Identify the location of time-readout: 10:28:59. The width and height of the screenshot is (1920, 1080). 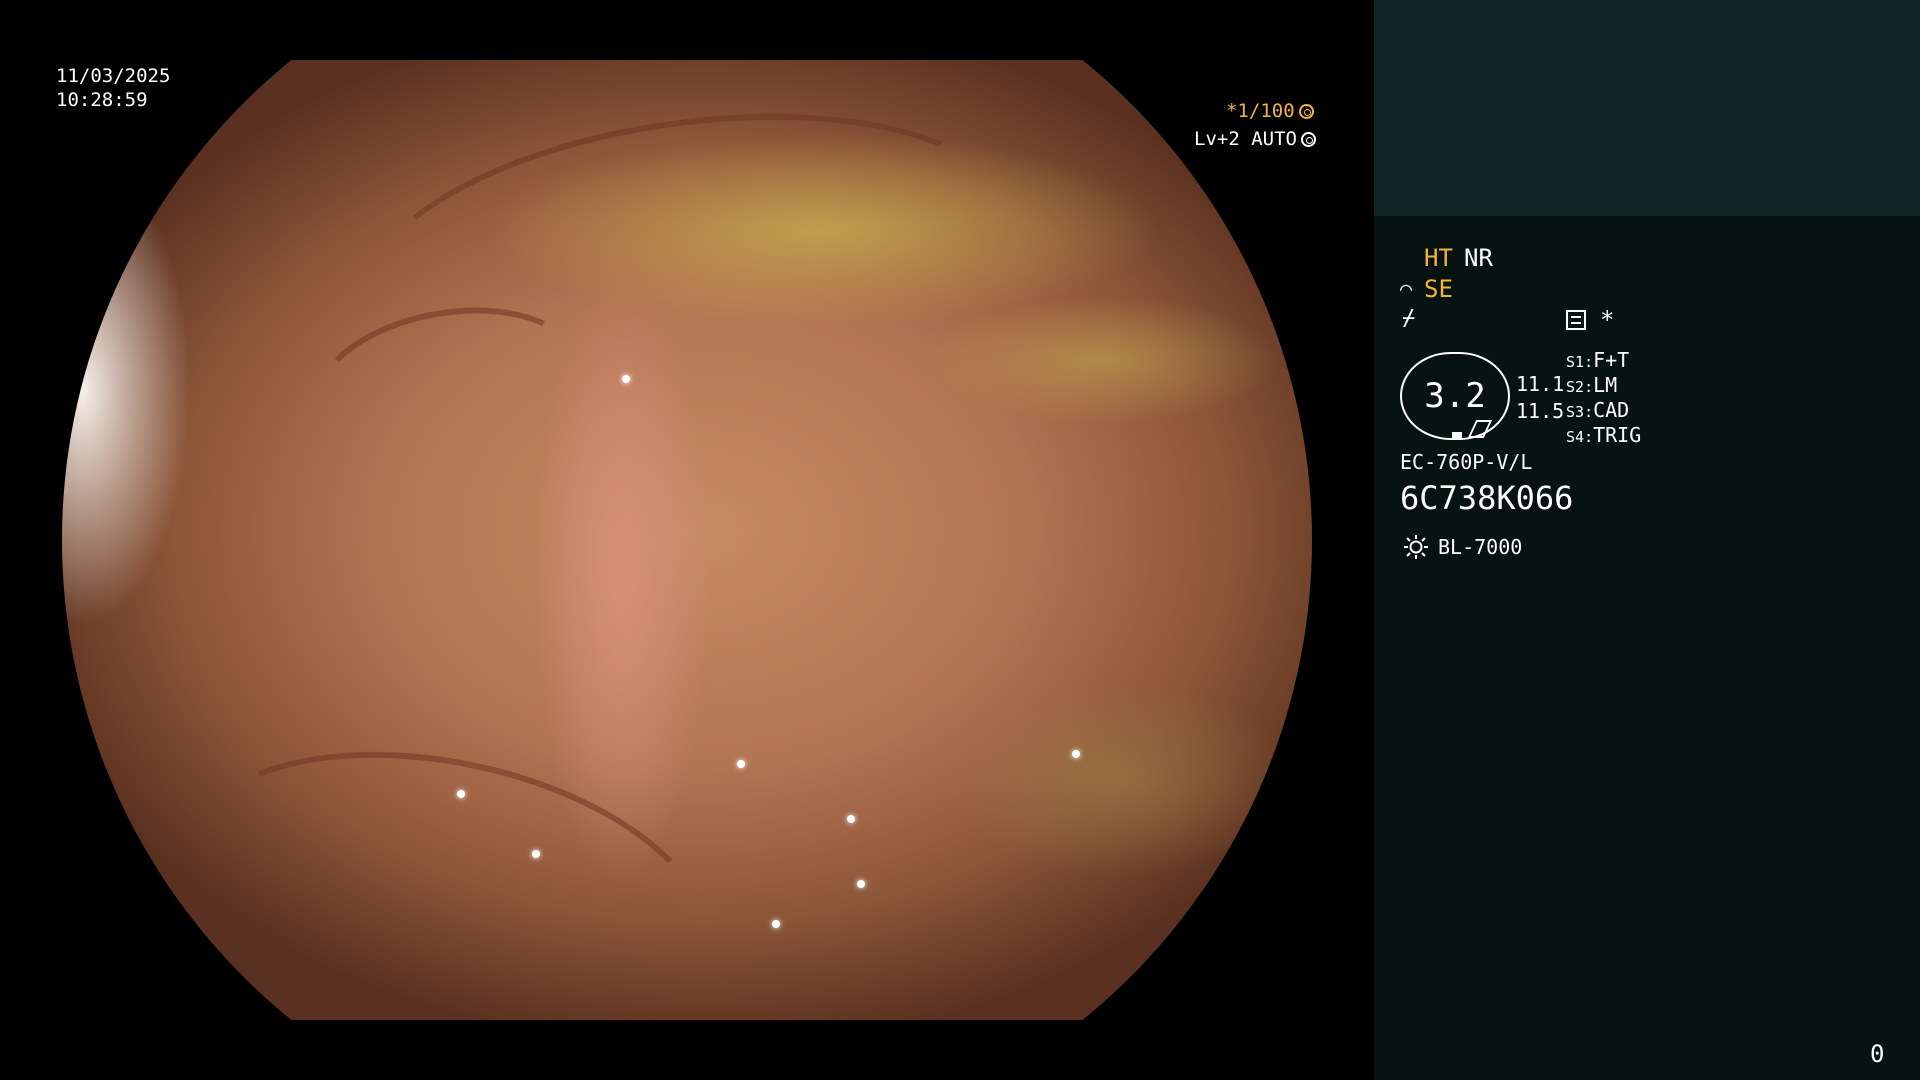
(102, 100).